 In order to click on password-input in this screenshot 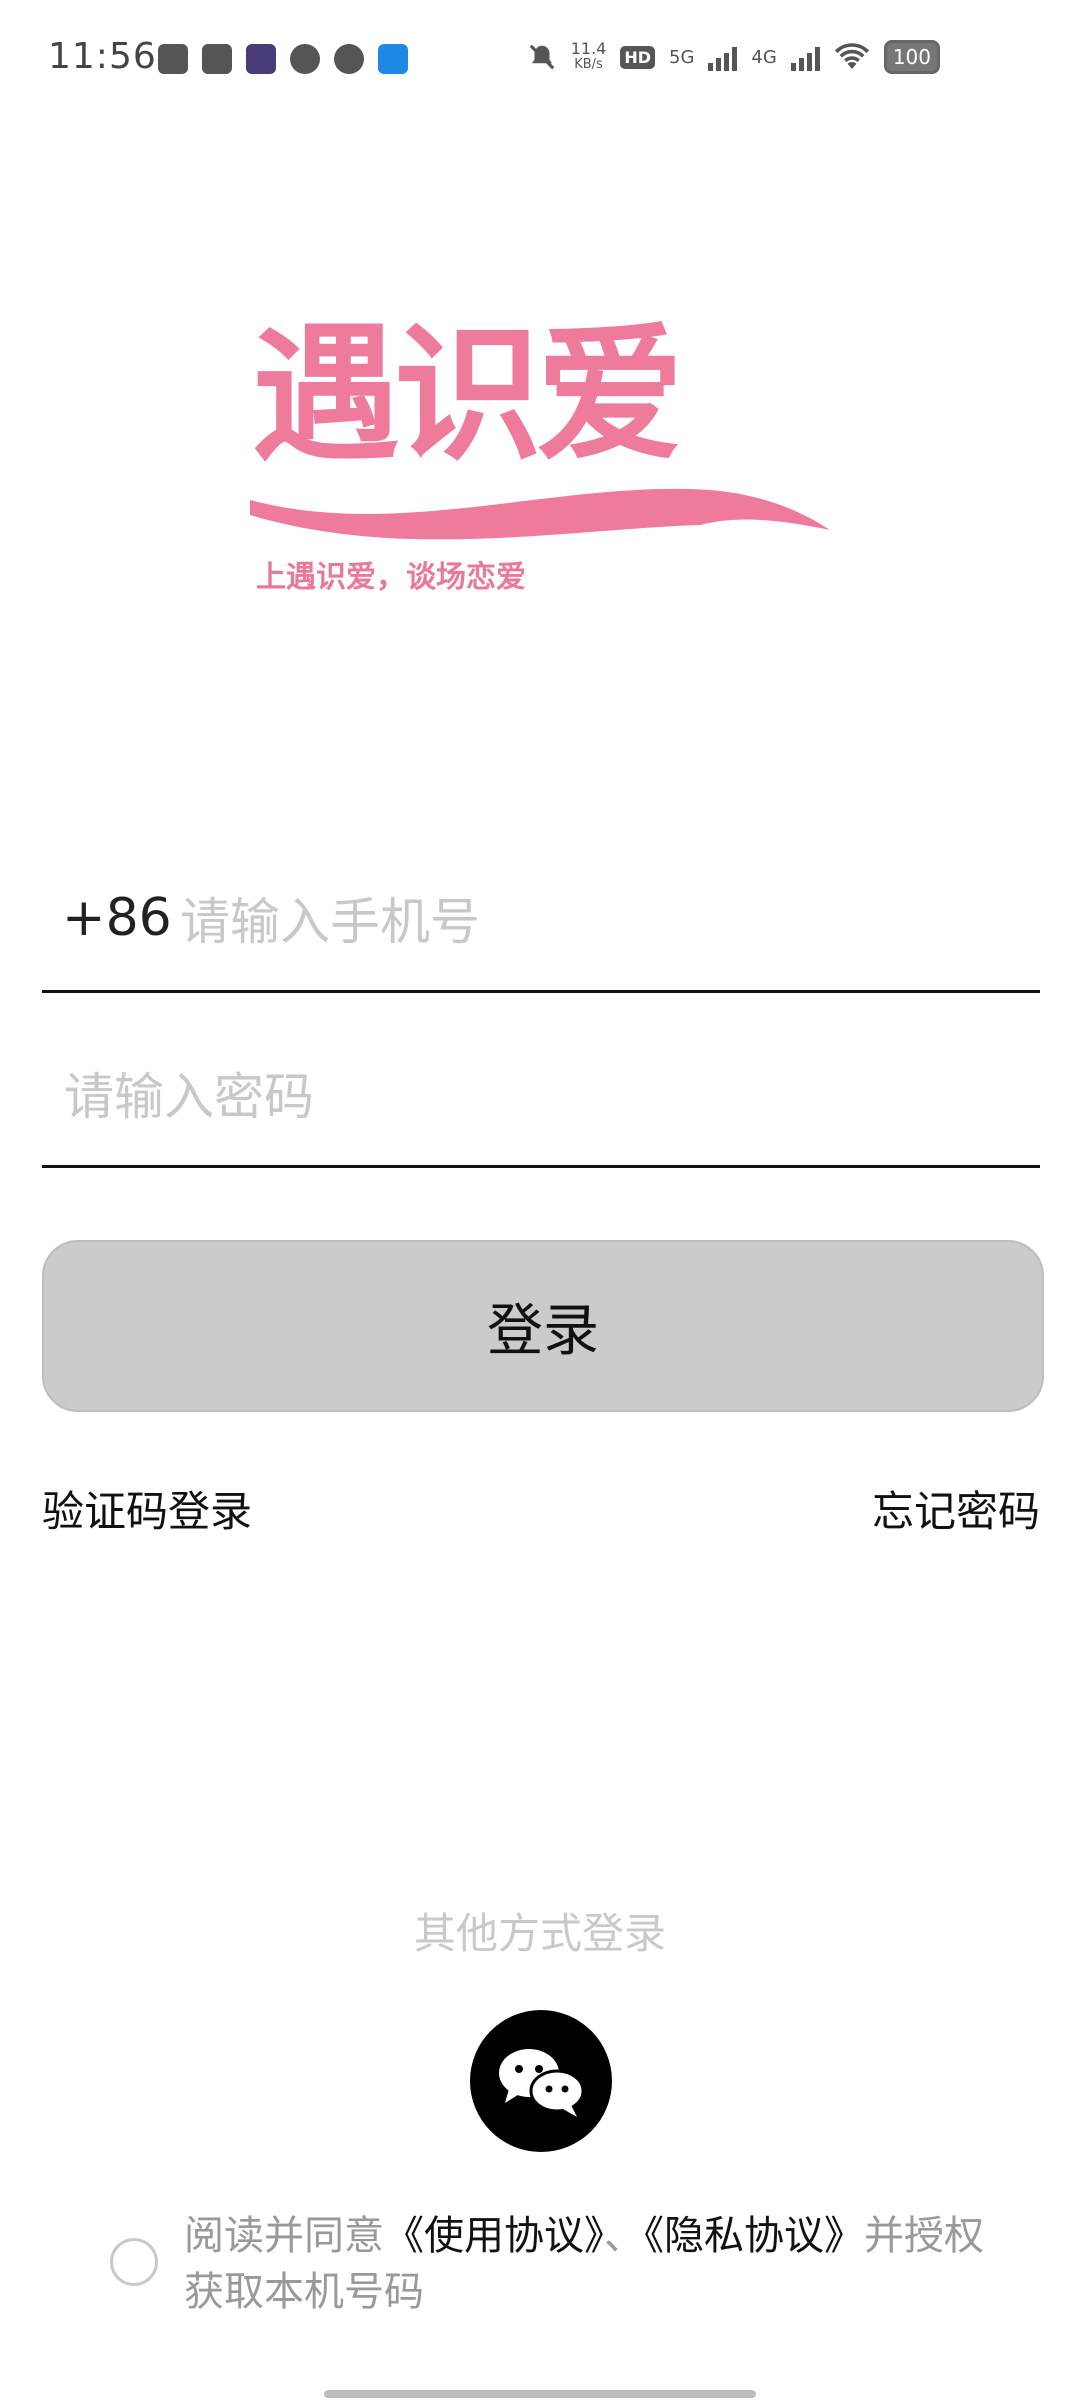, I will do `click(544, 1097)`.